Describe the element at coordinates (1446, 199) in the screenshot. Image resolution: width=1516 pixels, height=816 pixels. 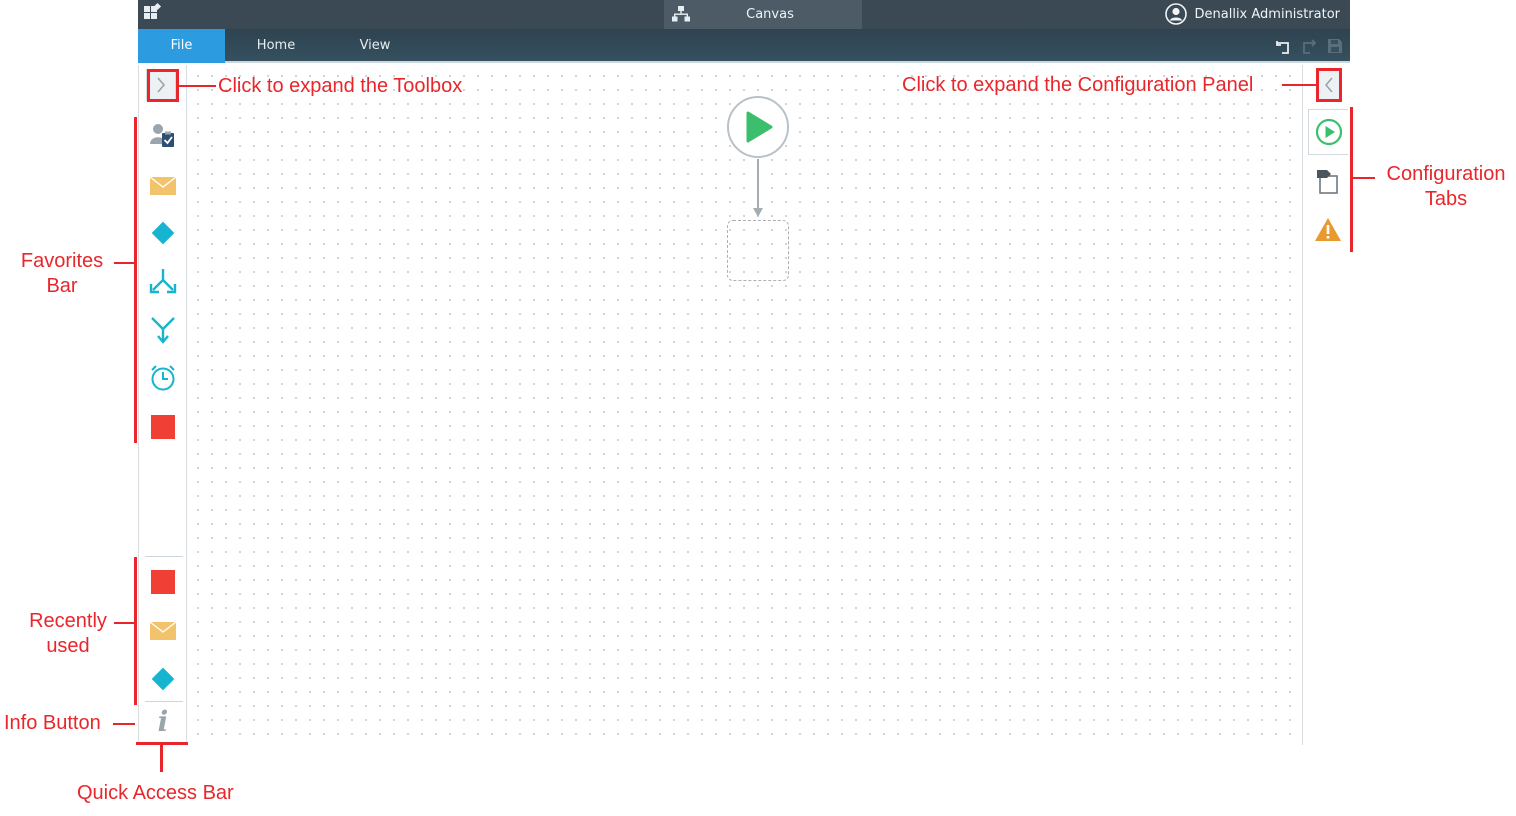
I see `callout-config-tabs-line2: Tabs` at that location.